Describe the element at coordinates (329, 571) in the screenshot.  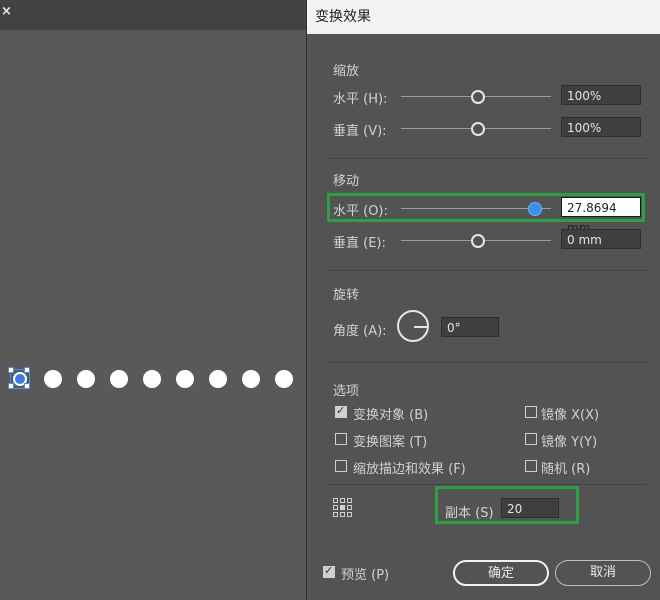
I see `preview-checkbox` at that location.